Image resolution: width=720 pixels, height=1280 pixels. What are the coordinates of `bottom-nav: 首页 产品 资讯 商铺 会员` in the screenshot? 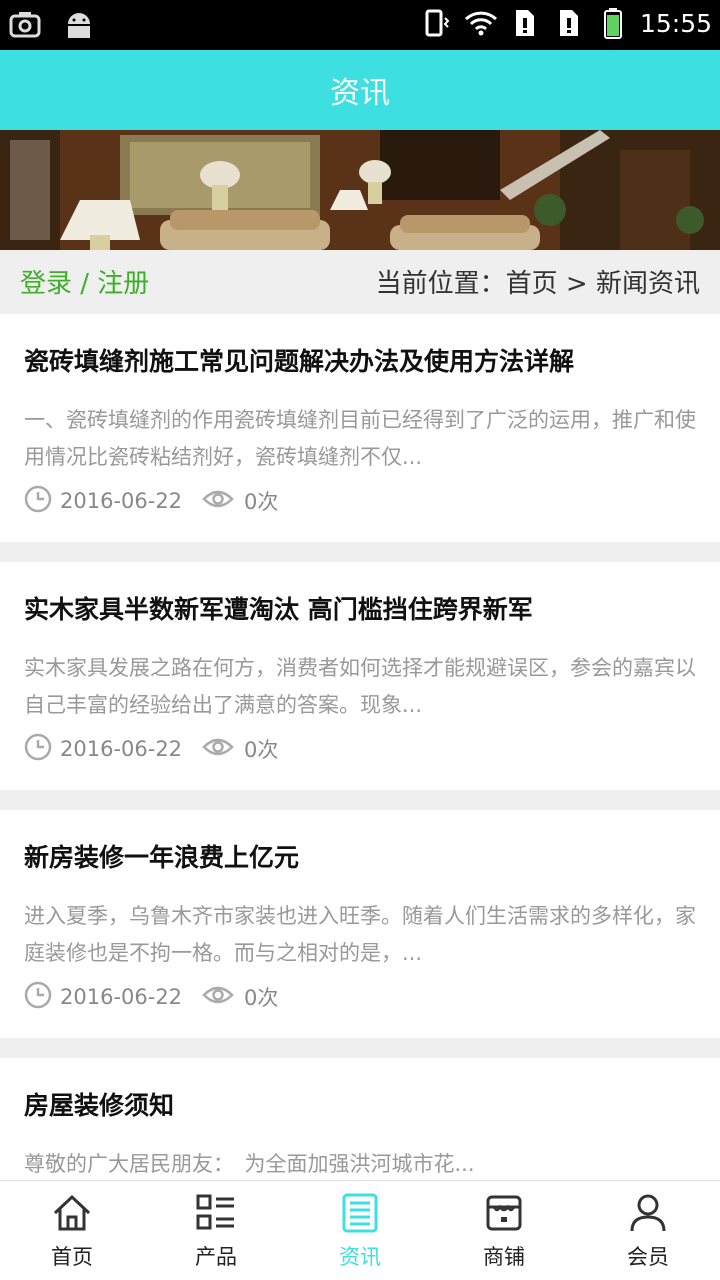 It's located at (360, 1230).